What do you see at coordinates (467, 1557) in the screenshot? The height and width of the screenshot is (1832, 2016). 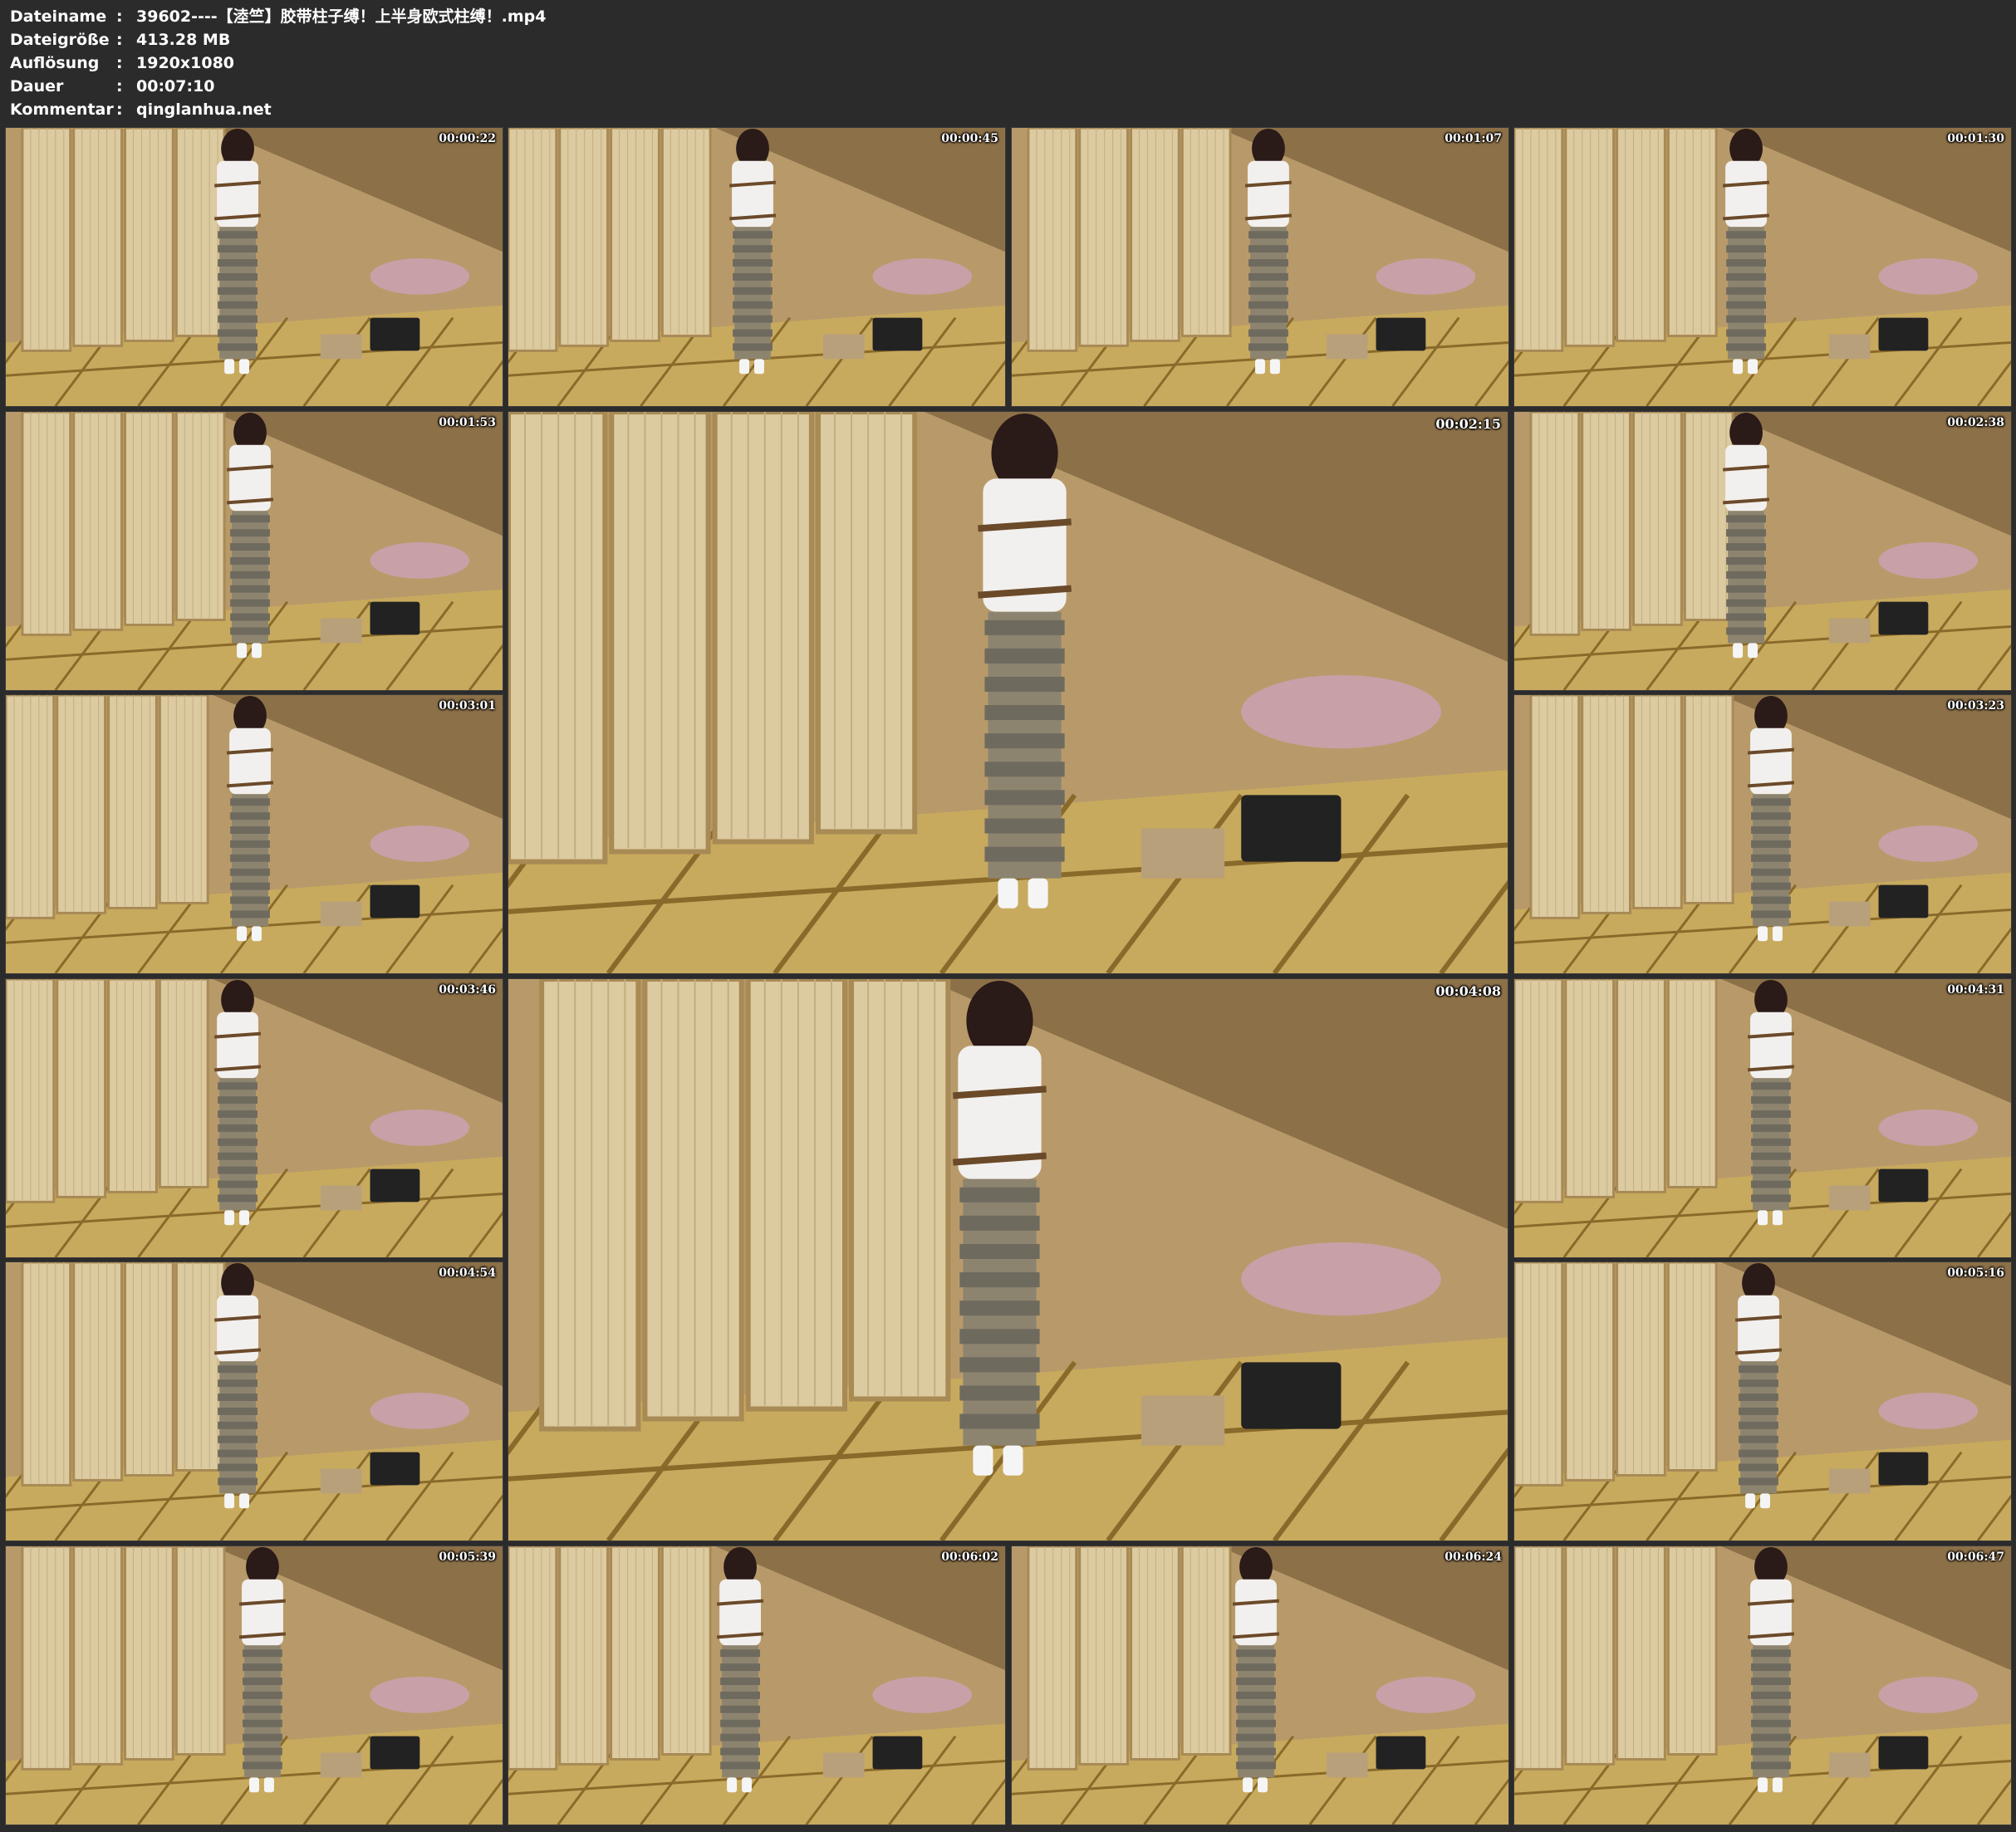 I see `frame-timestamp: 00:05:39` at bounding box center [467, 1557].